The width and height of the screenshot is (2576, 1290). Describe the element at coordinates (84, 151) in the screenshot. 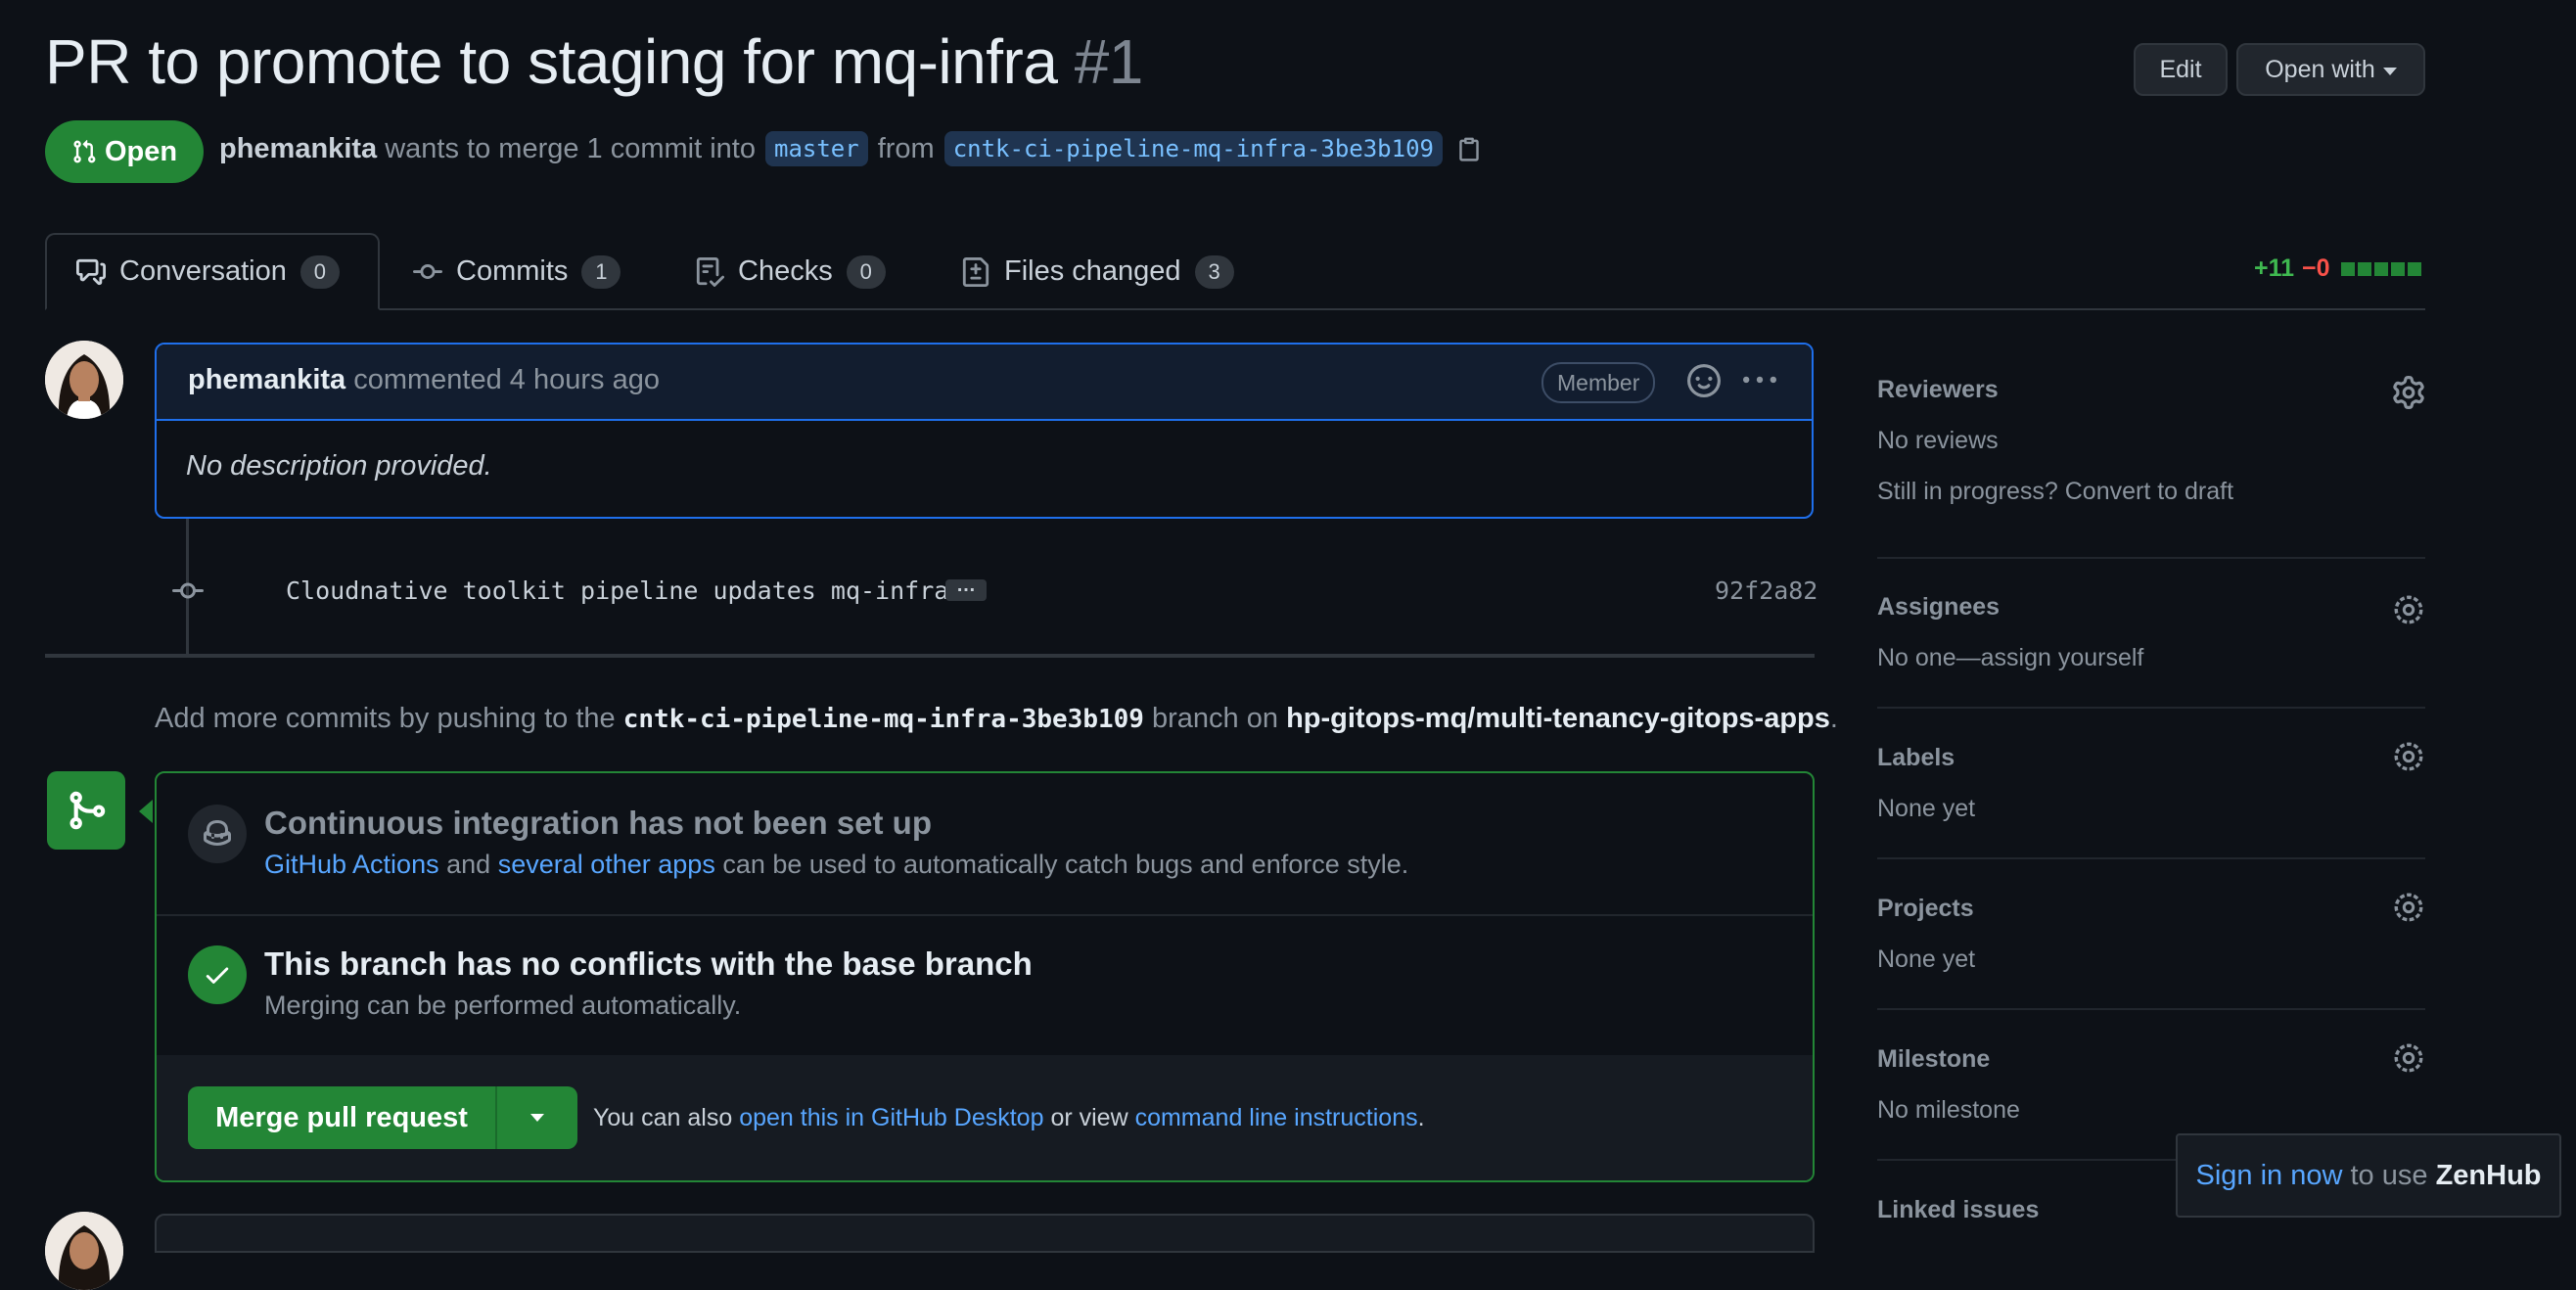

I see `pull-request-icon` at that location.